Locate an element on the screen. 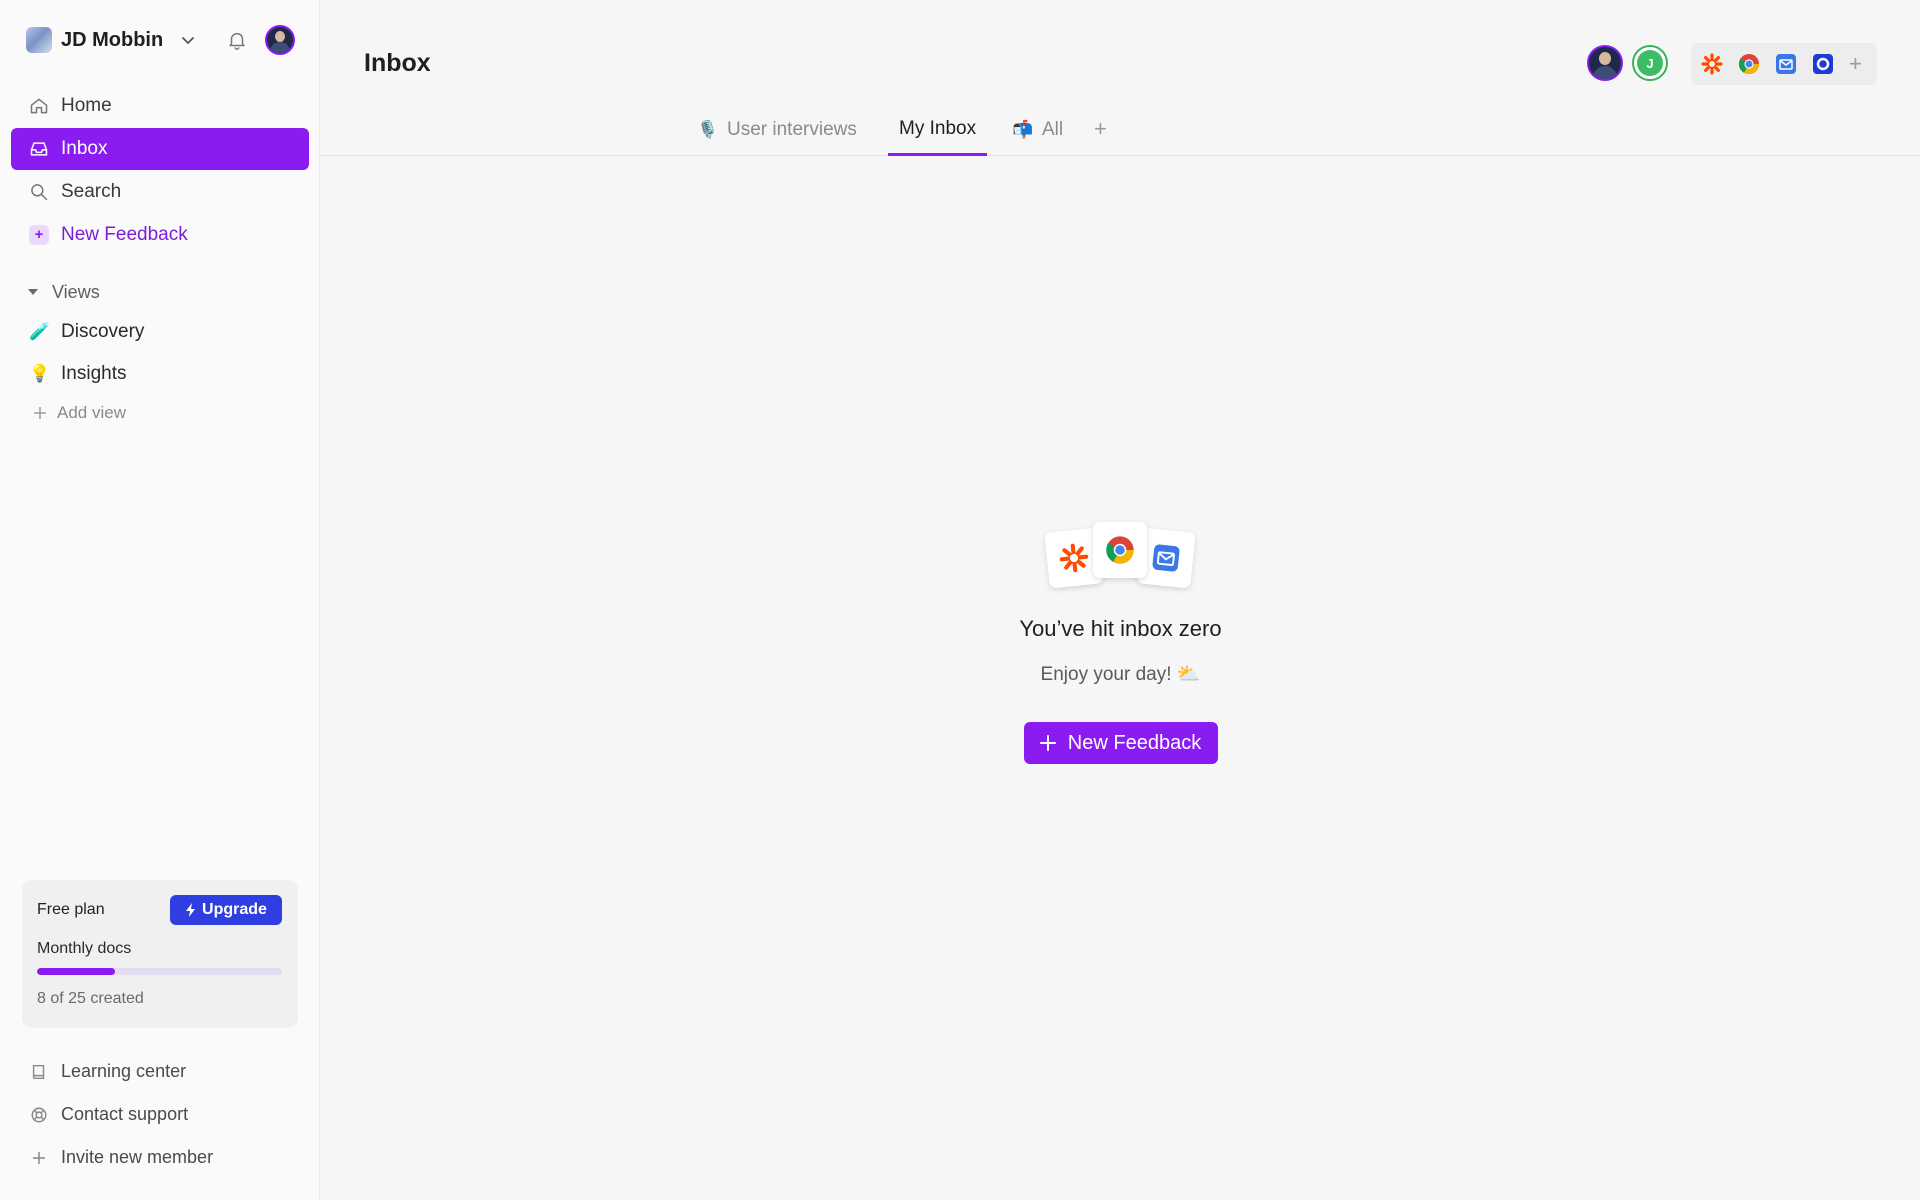  mailbox-icon: 📬 is located at coordinates (1023, 130).